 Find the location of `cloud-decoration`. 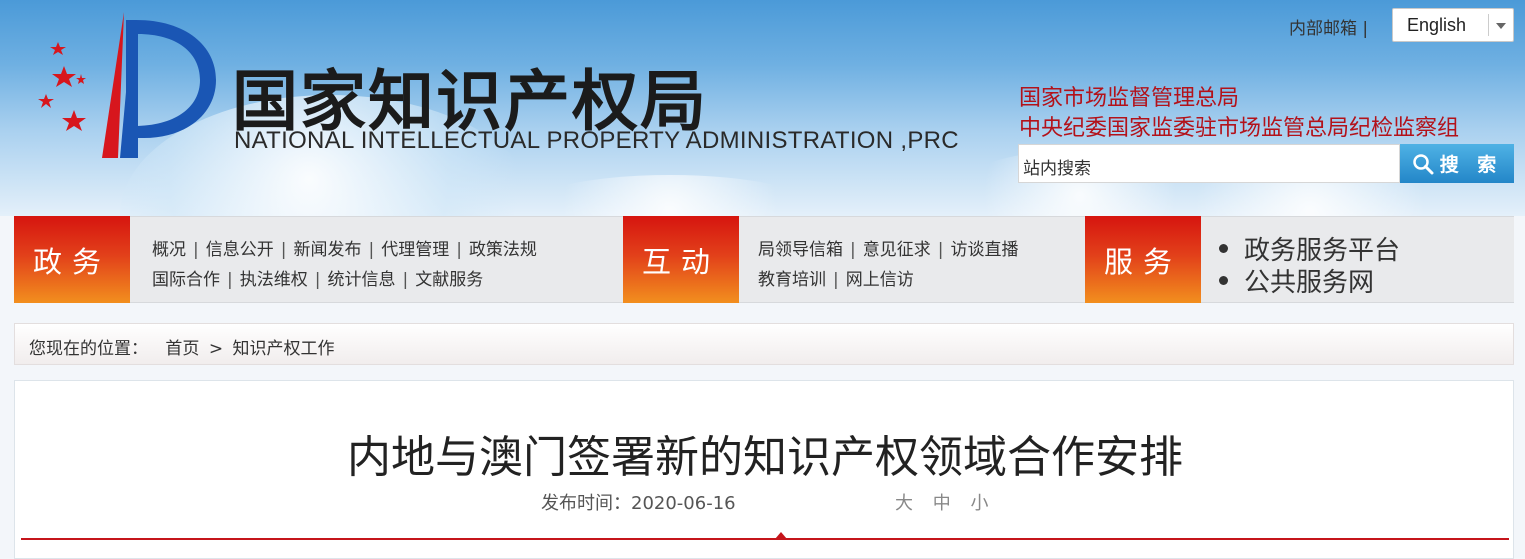

cloud-decoration is located at coordinates (670, 195).